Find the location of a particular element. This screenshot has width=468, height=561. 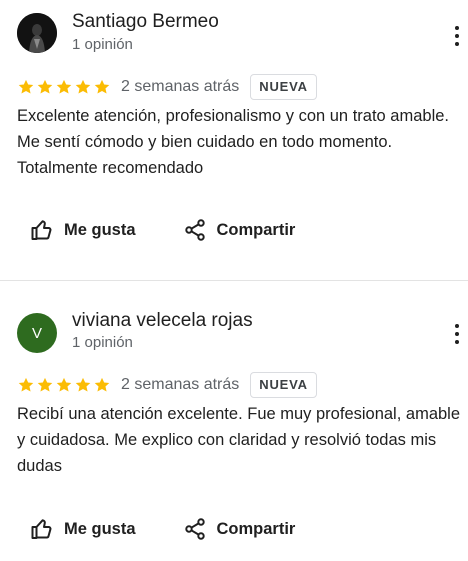

share-label: Compartir is located at coordinates (256, 528).